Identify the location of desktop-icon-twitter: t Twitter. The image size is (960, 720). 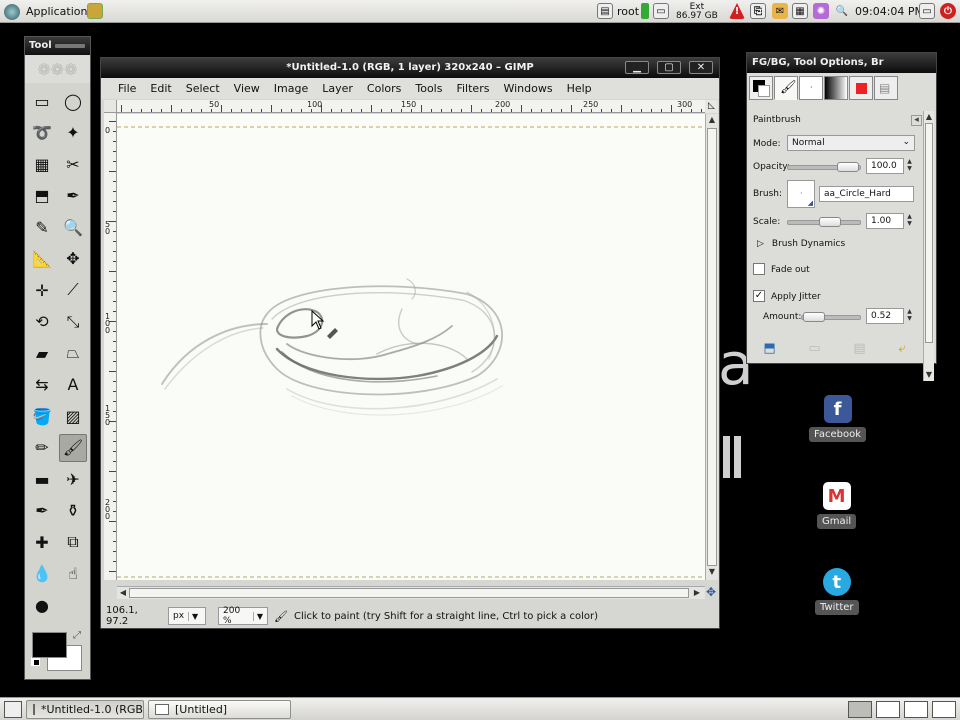
(837, 591).